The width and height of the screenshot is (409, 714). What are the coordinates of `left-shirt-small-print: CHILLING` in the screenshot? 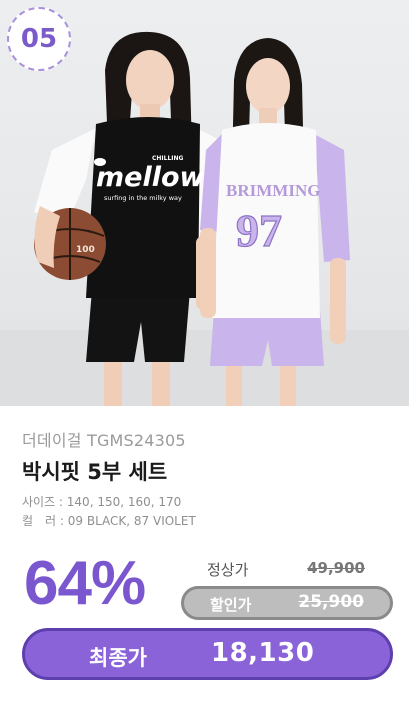 It's located at (168, 158).